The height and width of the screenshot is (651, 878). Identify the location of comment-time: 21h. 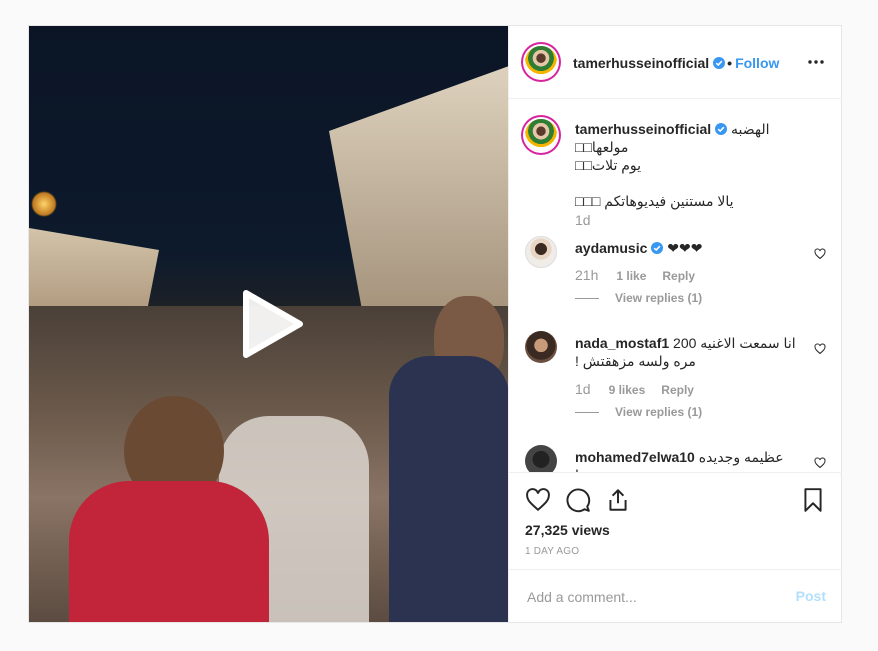
(586, 275).